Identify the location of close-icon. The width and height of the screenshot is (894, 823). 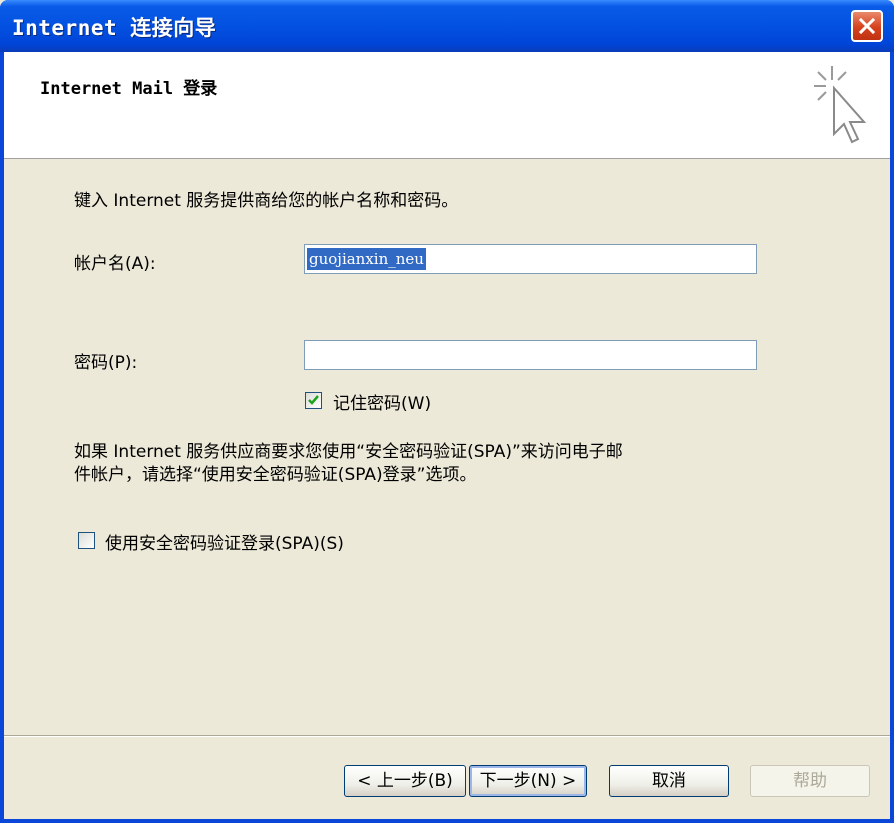
(867, 26).